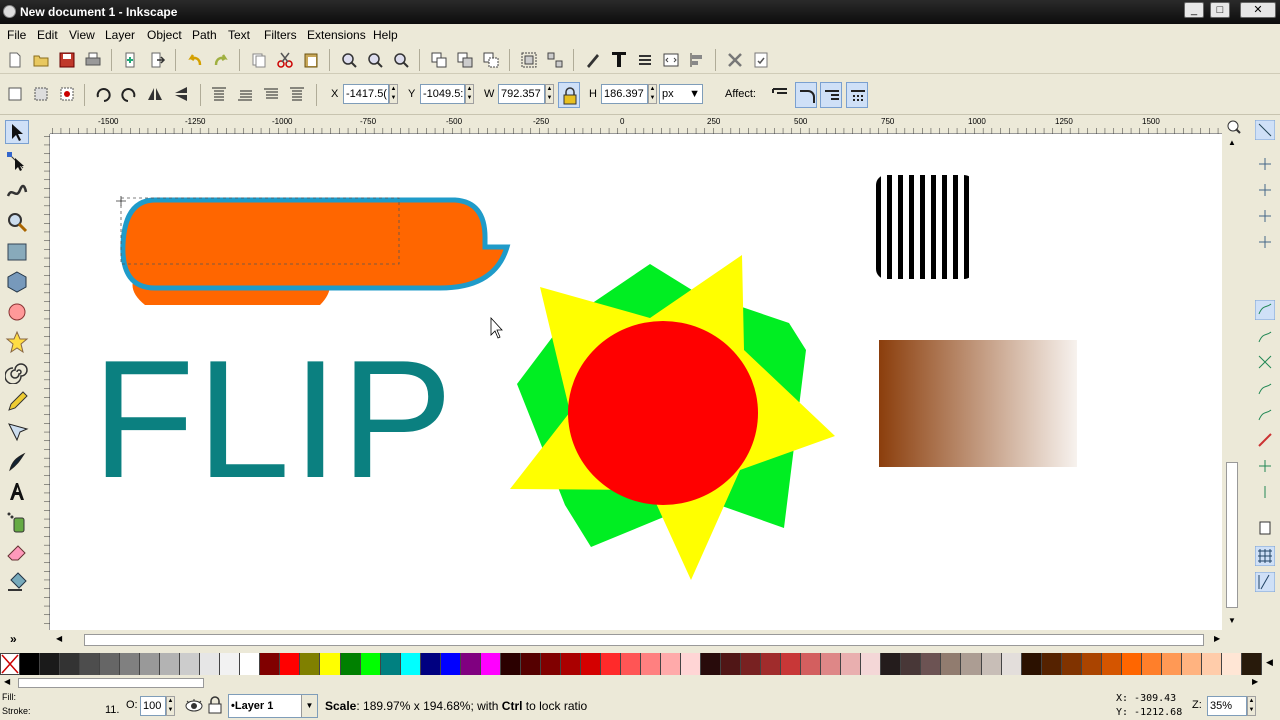 This screenshot has height=720, width=1280. I want to click on snap-object-centers-icon, so click(1265, 466).